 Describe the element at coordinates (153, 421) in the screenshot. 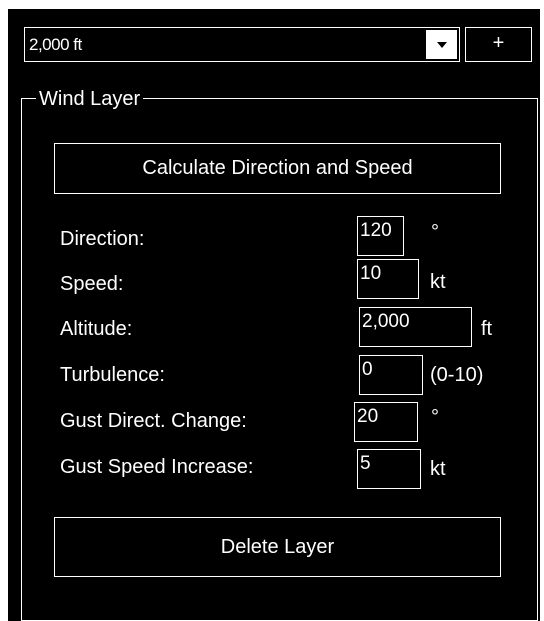

I see `gust-direction-change-label: Gust Direct. Change:` at that location.